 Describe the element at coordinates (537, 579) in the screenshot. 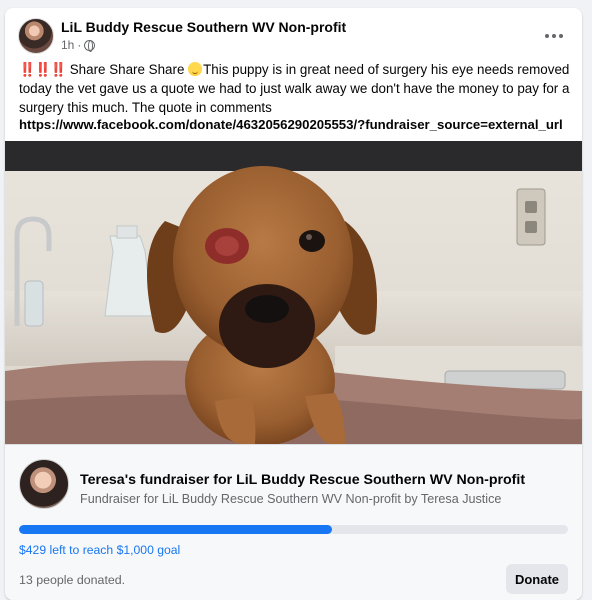

I see `donate-button: Donate` at that location.